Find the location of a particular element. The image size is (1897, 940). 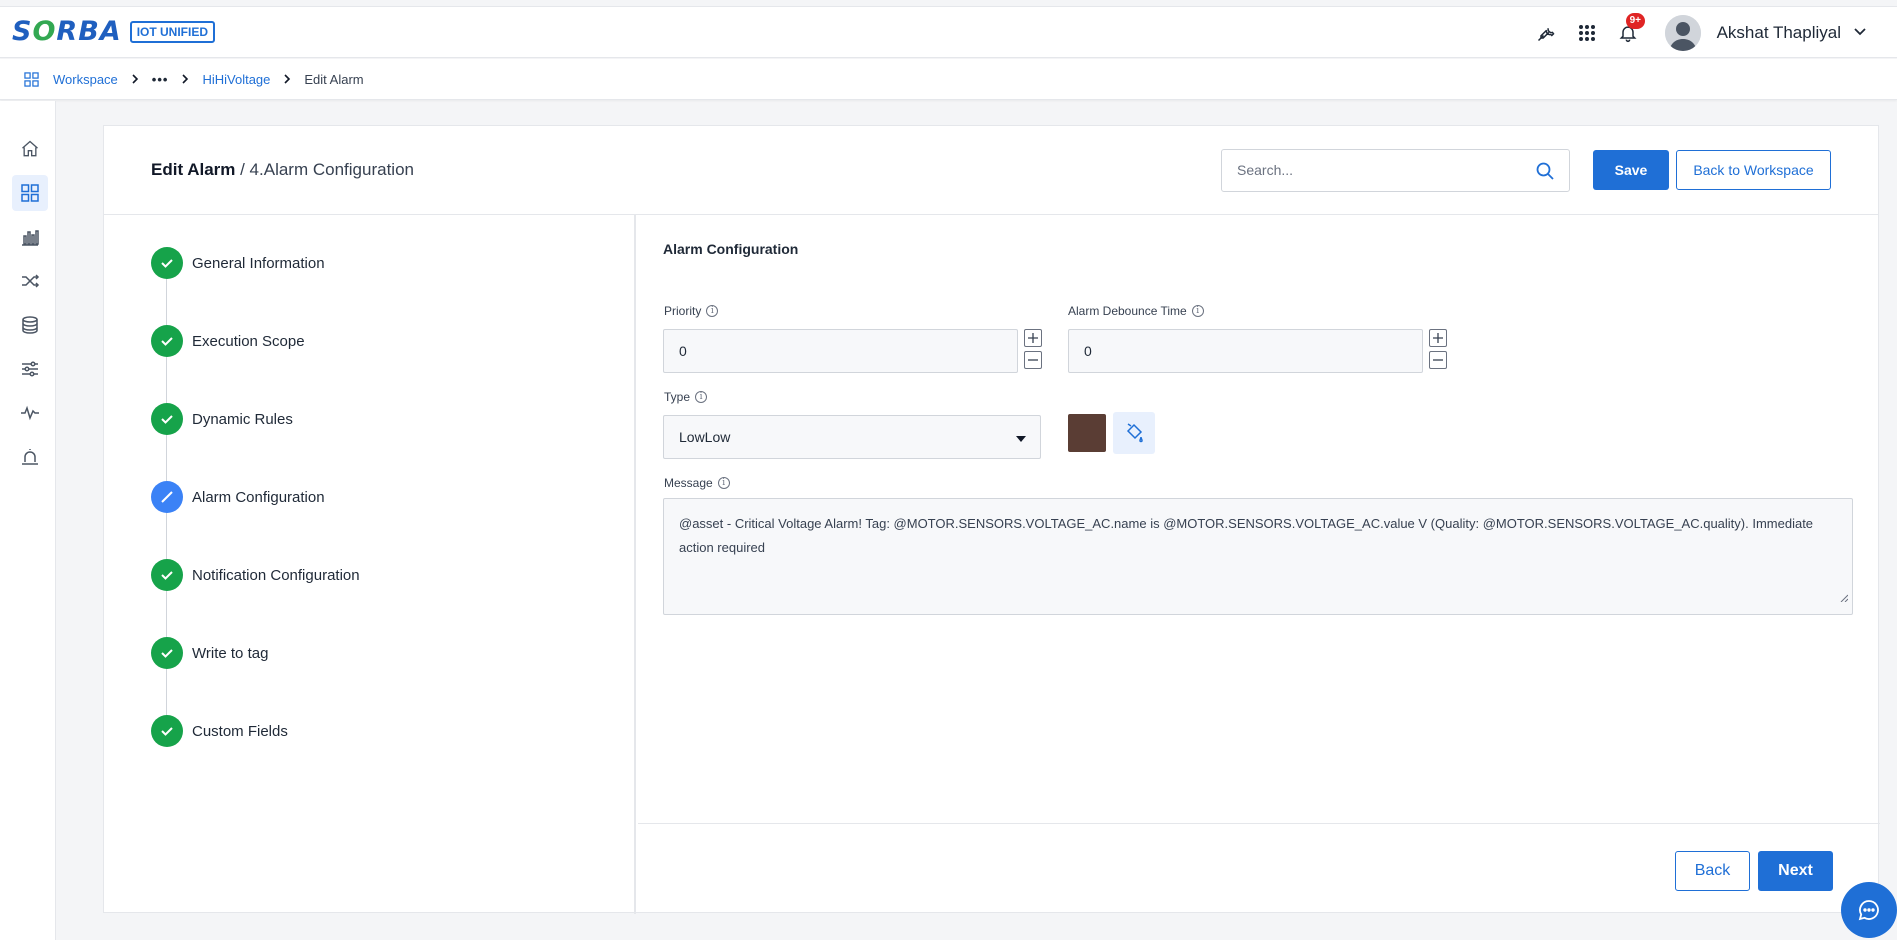

chat-icon is located at coordinates (1869, 910).